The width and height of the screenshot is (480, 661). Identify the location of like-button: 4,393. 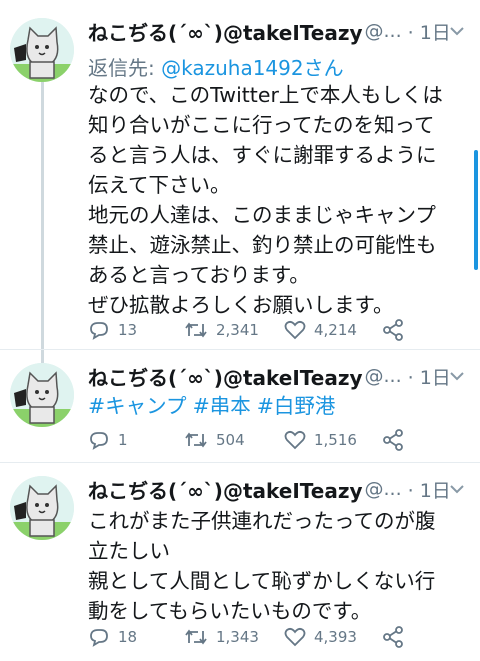
(320, 637).